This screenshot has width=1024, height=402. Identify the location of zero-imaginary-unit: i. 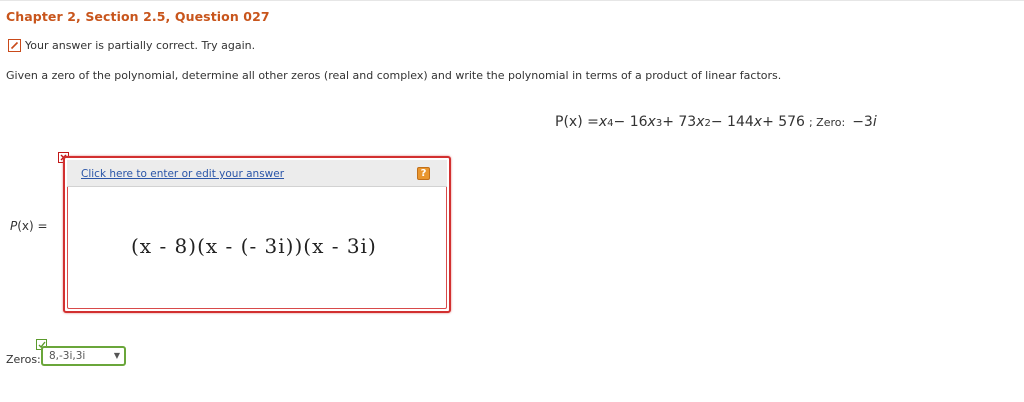
(874, 122).